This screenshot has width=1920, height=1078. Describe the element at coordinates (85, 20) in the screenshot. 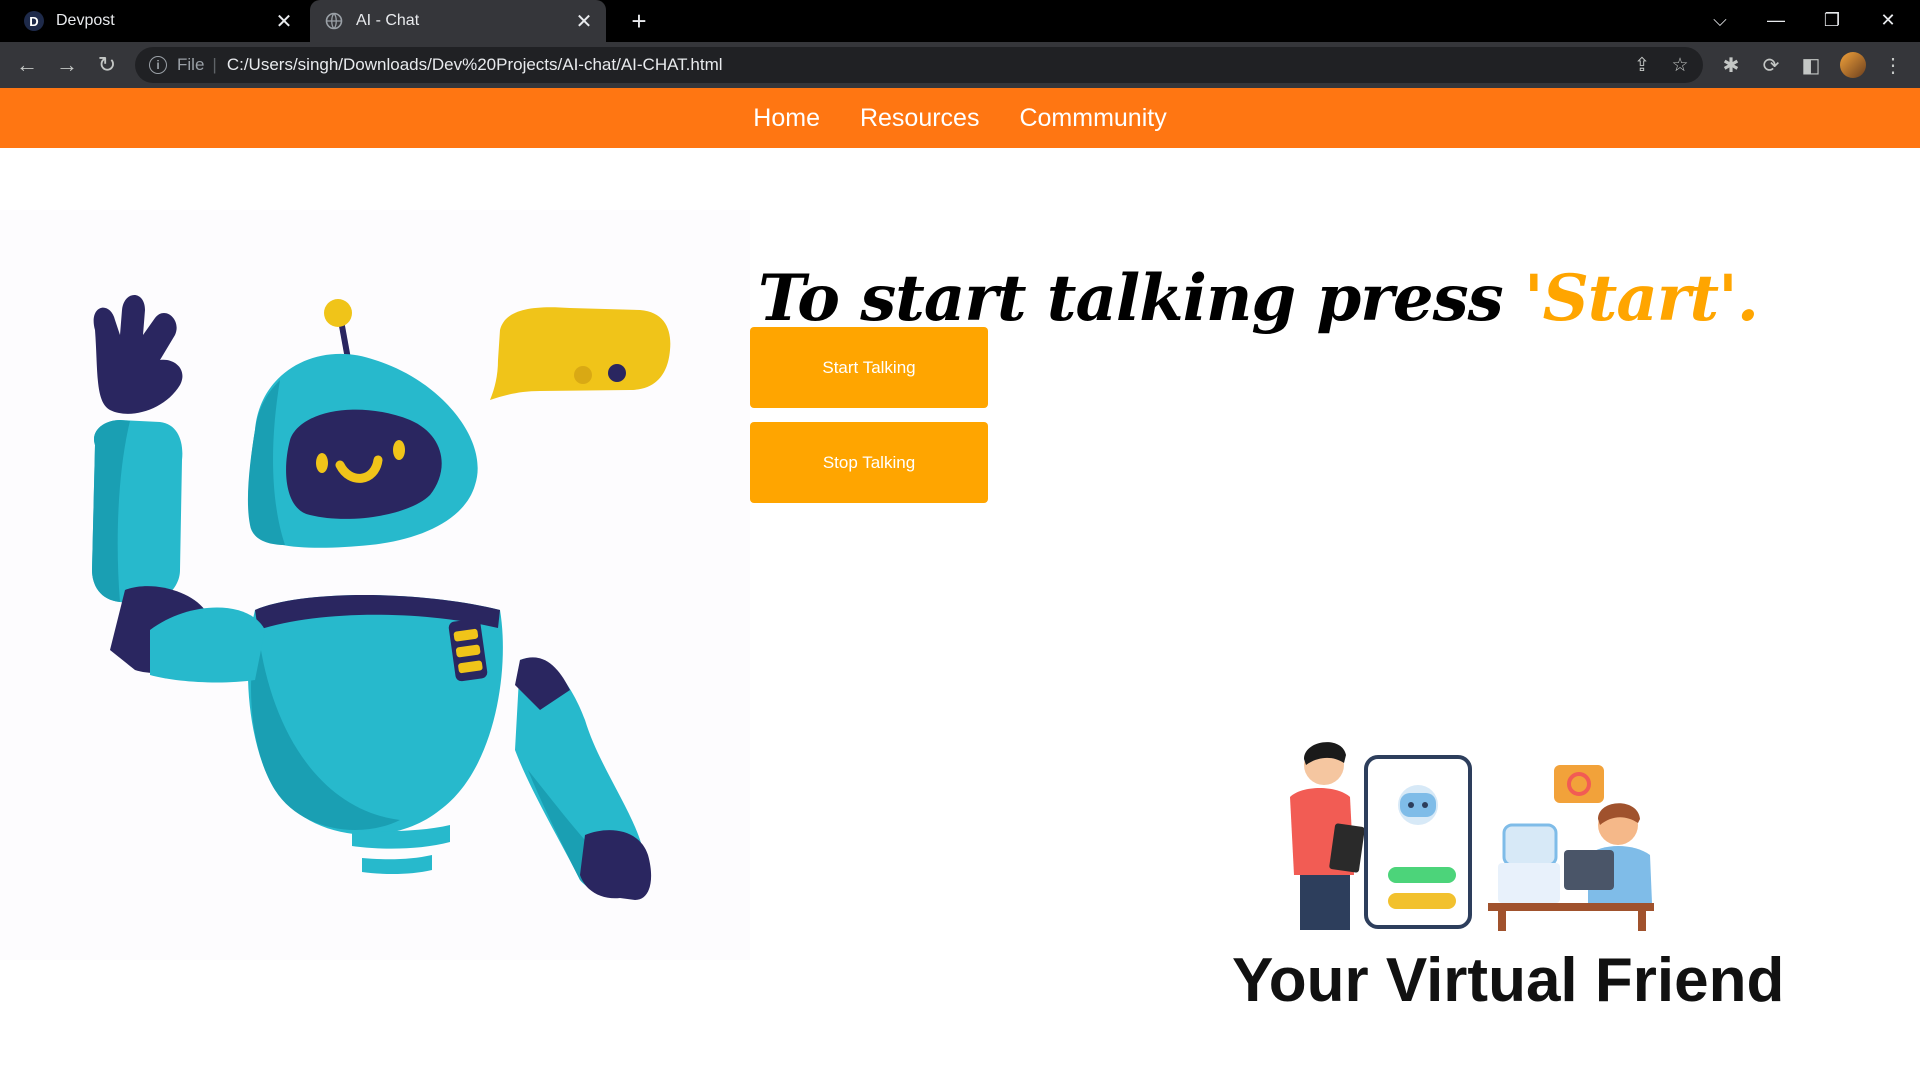

I see `tab-title: Devpost` at that location.